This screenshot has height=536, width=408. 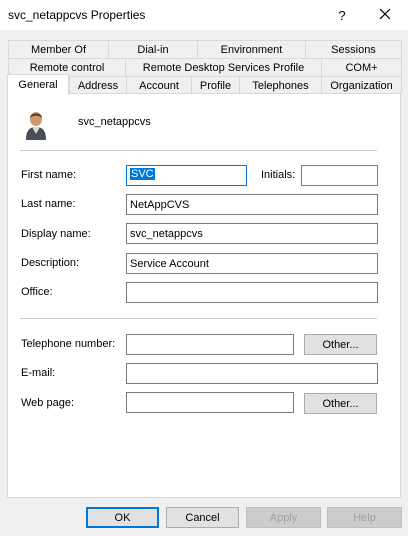 What do you see at coordinates (98, 85) in the screenshot?
I see `tab-address: Address` at bounding box center [98, 85].